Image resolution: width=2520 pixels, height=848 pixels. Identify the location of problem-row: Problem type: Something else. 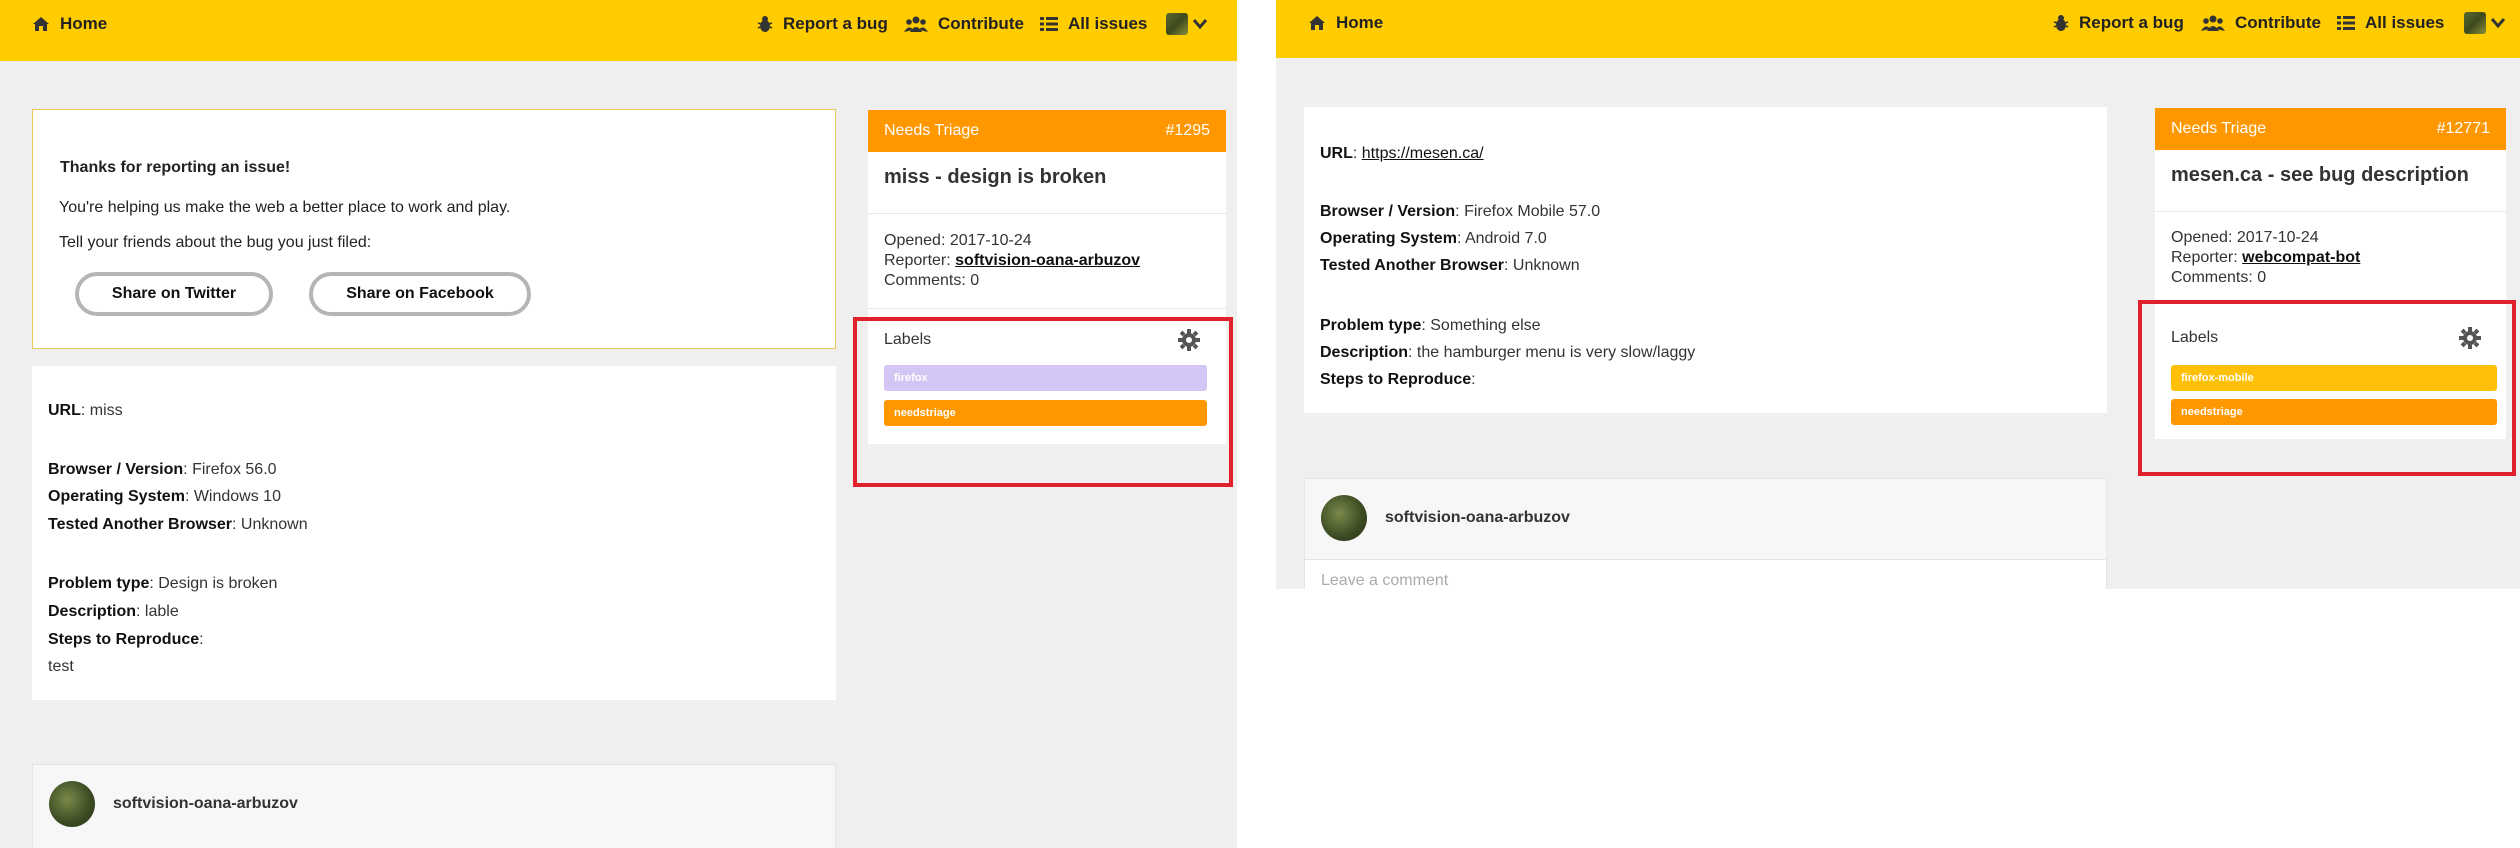
(1430, 326).